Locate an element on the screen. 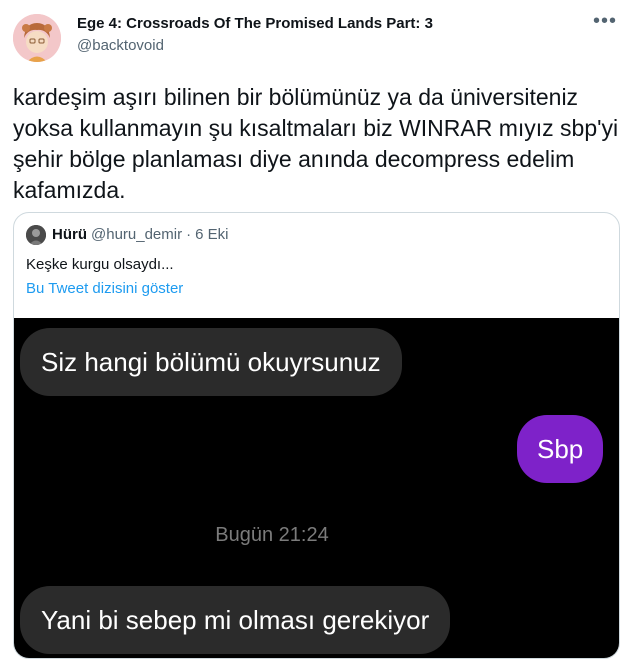 The width and height of the screenshot is (635, 669). author-avatar is located at coordinates (37, 38).